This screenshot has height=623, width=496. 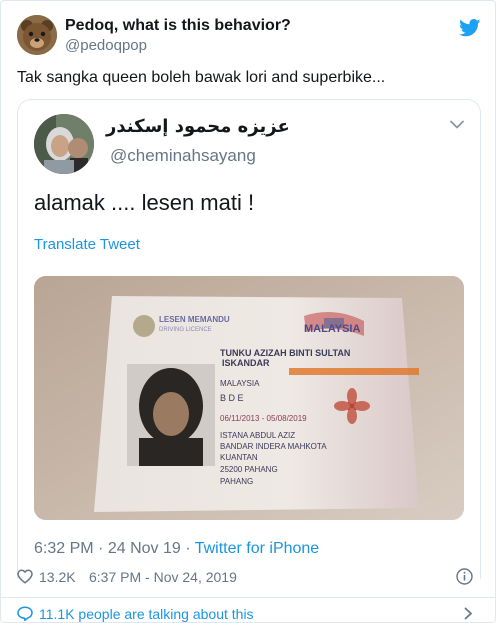 I want to click on quoted-date: 24 Nov 19, so click(x=144, y=548).